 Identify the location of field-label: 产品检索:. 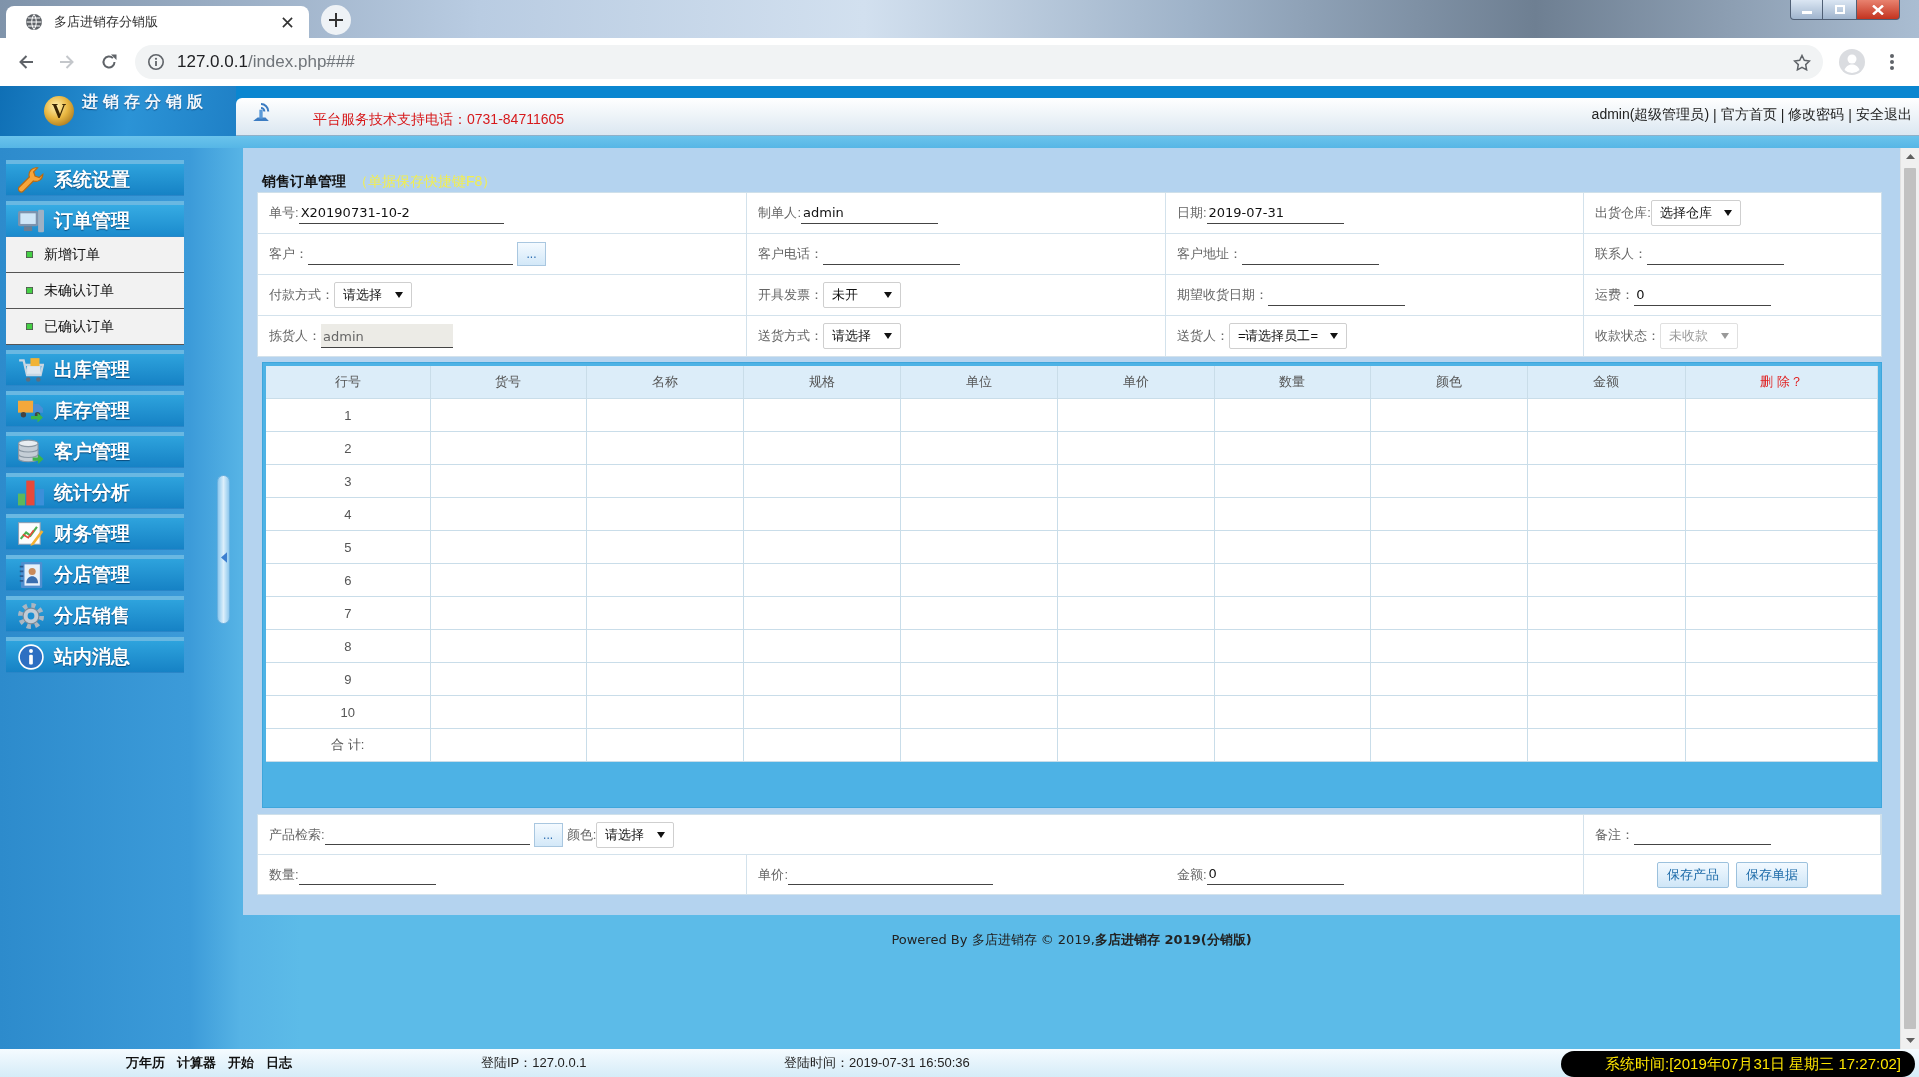
(297, 834).